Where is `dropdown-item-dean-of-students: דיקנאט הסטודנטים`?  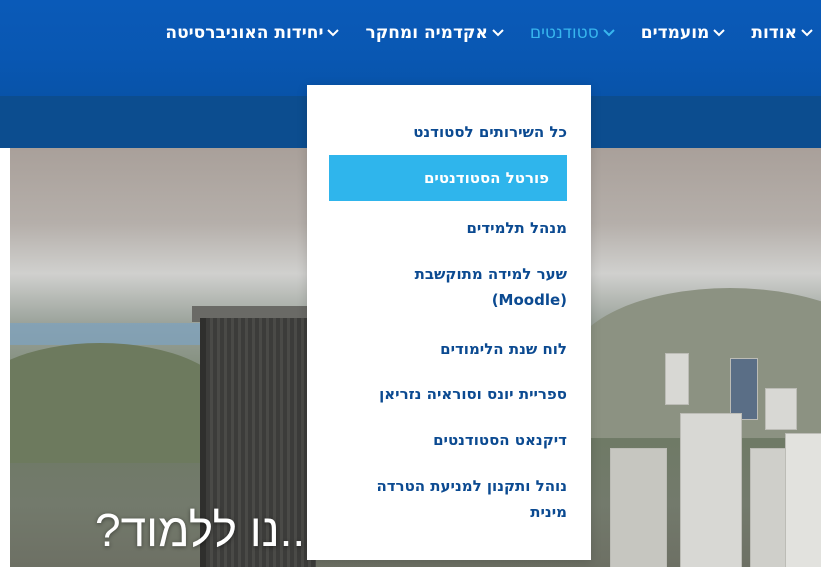 dropdown-item-dean-of-students: דיקנאט הסטודנטים is located at coordinates (449, 440).